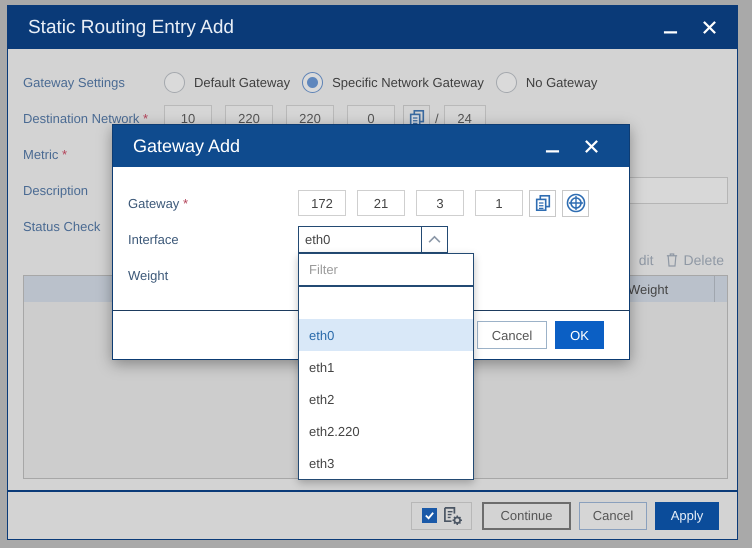 This screenshot has width=752, height=548. I want to click on radio-label: Specific Network Gateway, so click(408, 82).